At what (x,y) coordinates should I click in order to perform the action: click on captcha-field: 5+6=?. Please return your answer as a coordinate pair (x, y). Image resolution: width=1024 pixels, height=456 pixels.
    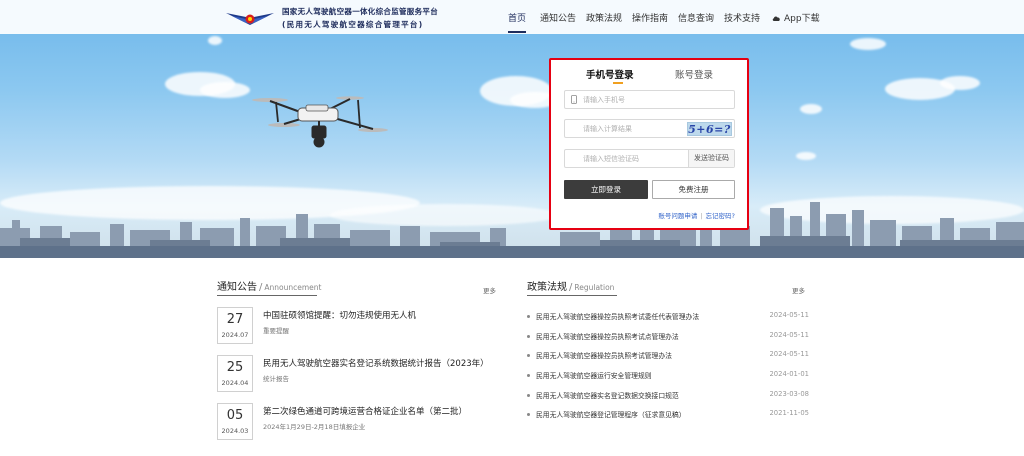
    Looking at the image, I should click on (649, 128).